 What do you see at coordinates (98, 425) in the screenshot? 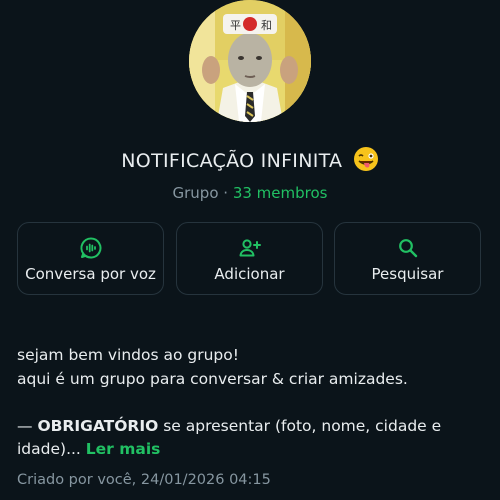
I see `bold-word: OBRIGATÓRIO` at bounding box center [98, 425].